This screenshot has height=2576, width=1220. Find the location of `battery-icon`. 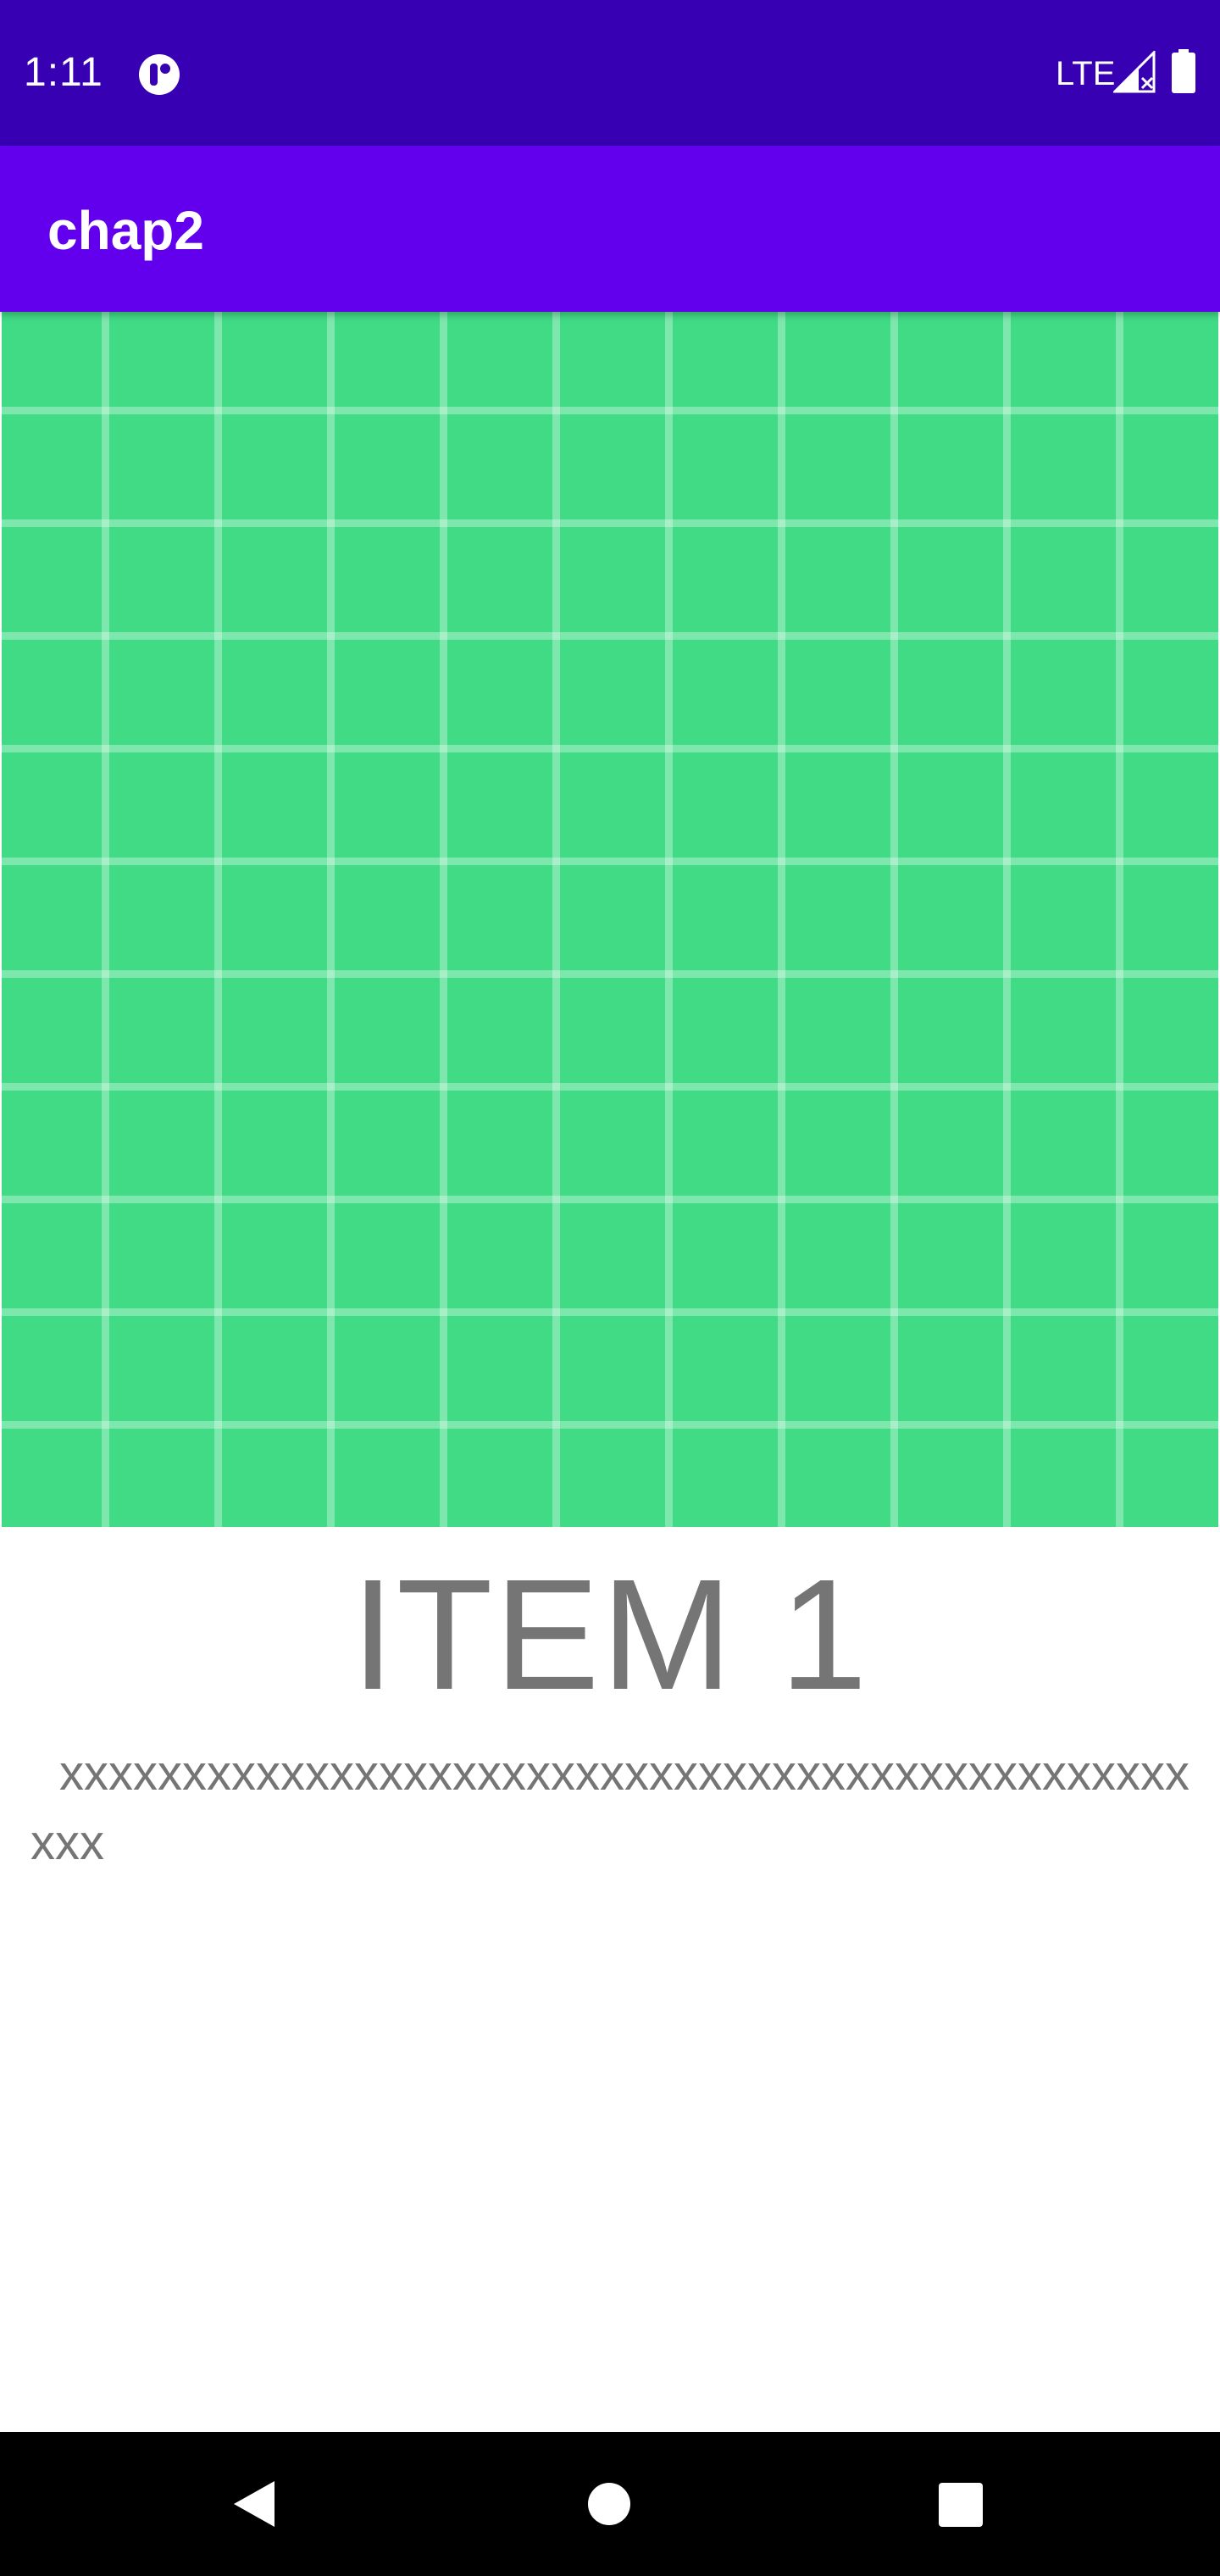

battery-icon is located at coordinates (1183, 71).